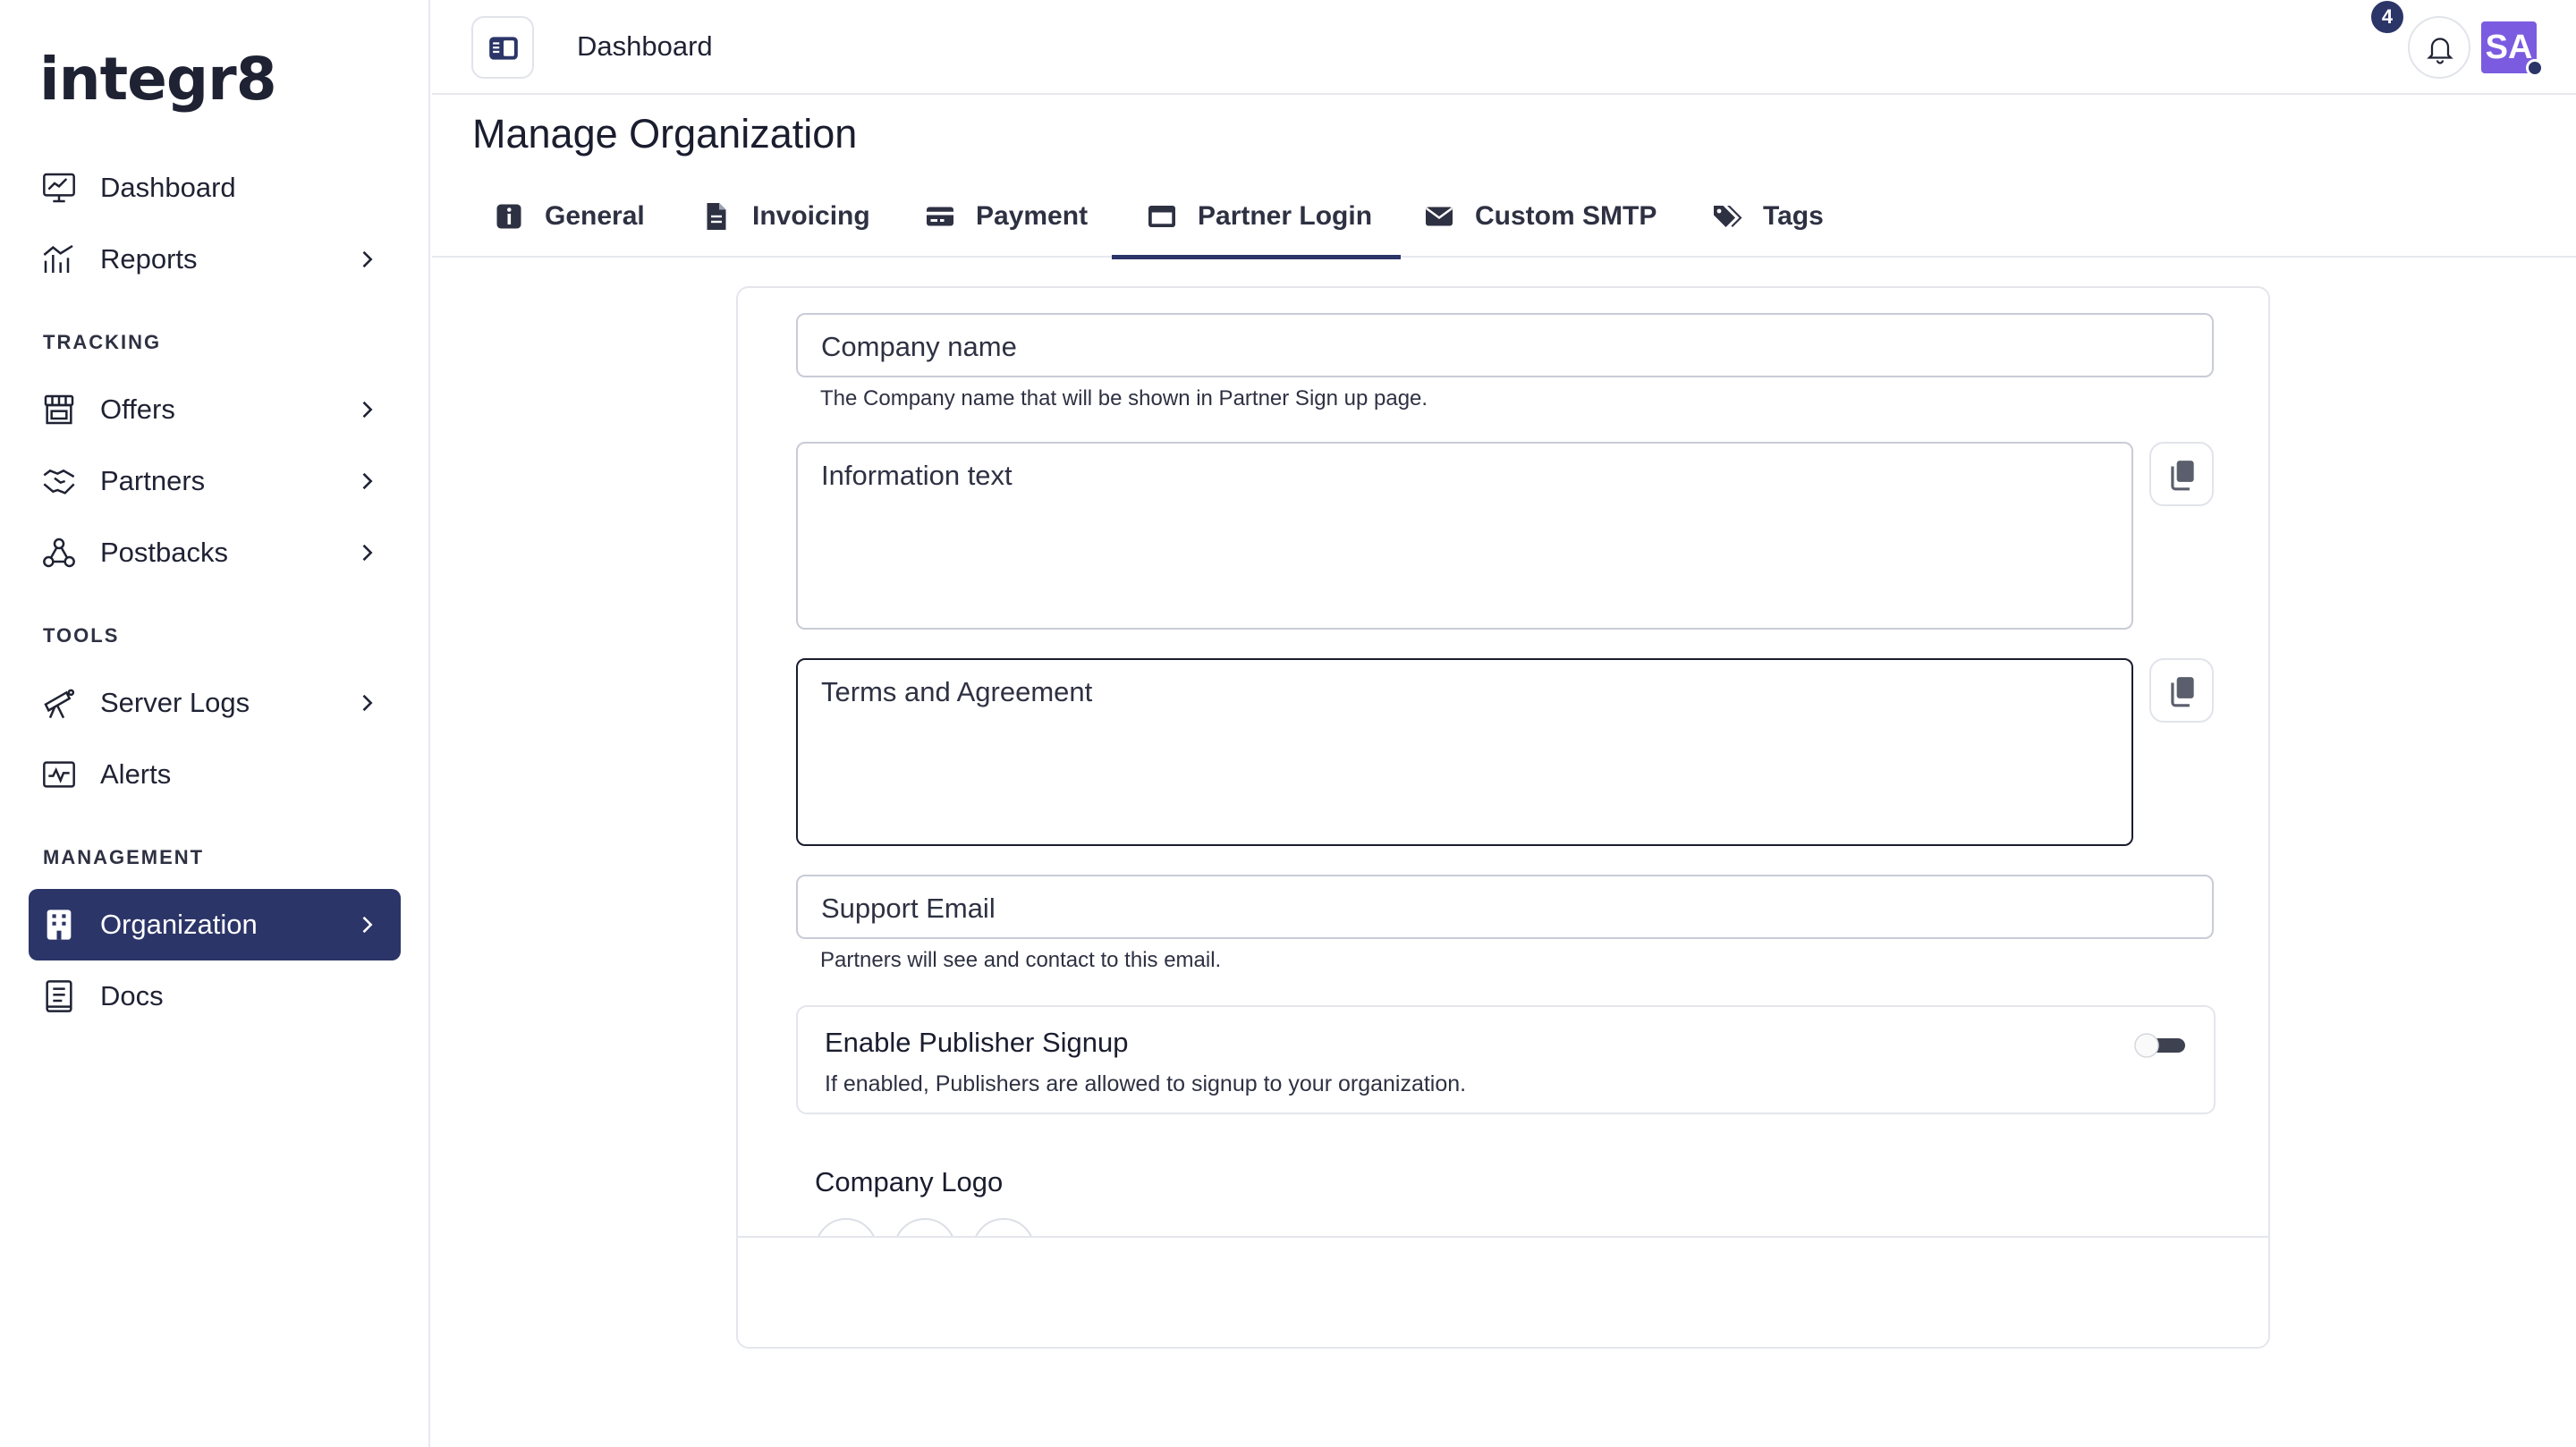  I want to click on terms-agreement-textarea: Terms and Agreement, so click(1464, 752).